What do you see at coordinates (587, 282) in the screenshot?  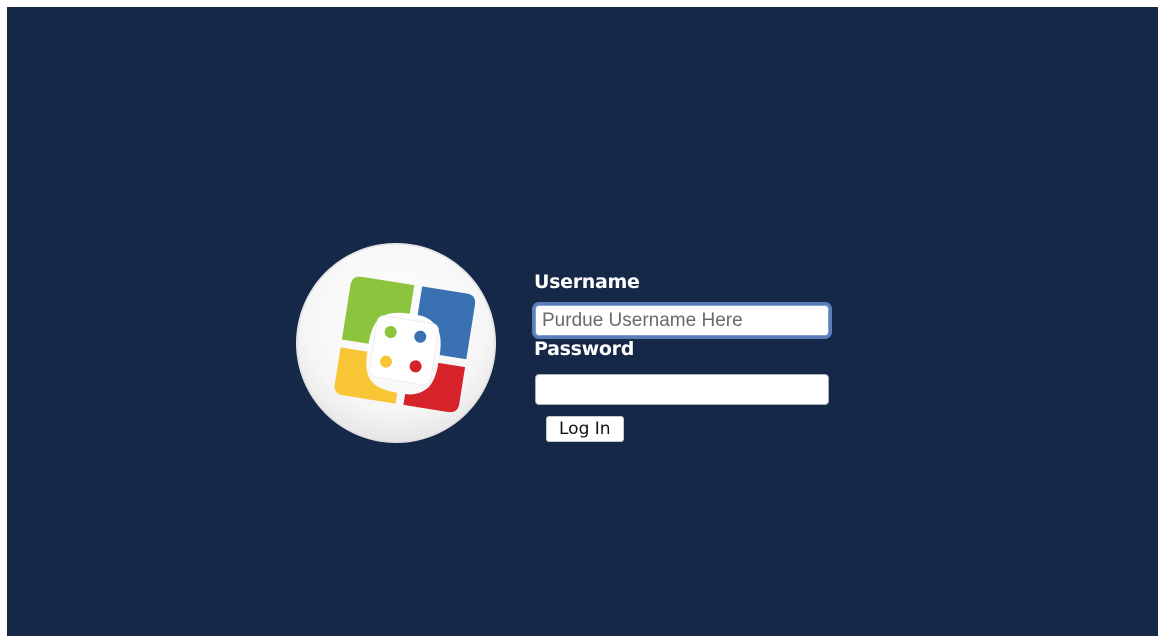 I see `username-label: Username` at bounding box center [587, 282].